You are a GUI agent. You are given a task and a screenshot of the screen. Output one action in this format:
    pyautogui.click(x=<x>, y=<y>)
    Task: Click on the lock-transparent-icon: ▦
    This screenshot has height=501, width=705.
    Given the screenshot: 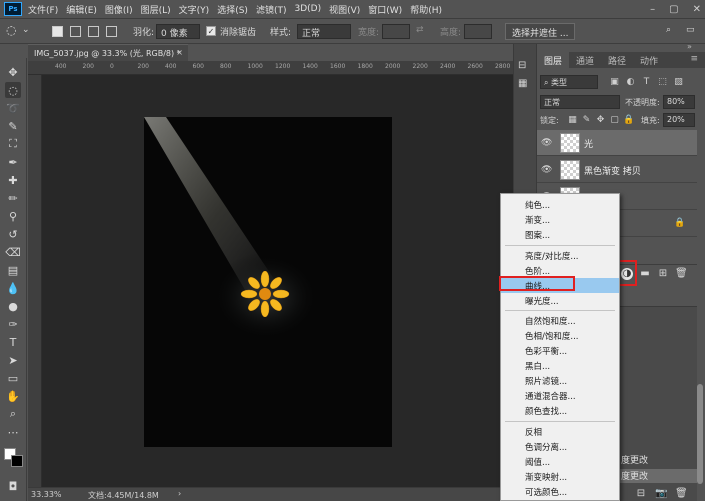 What is the action you would take?
    pyautogui.click(x=572, y=120)
    